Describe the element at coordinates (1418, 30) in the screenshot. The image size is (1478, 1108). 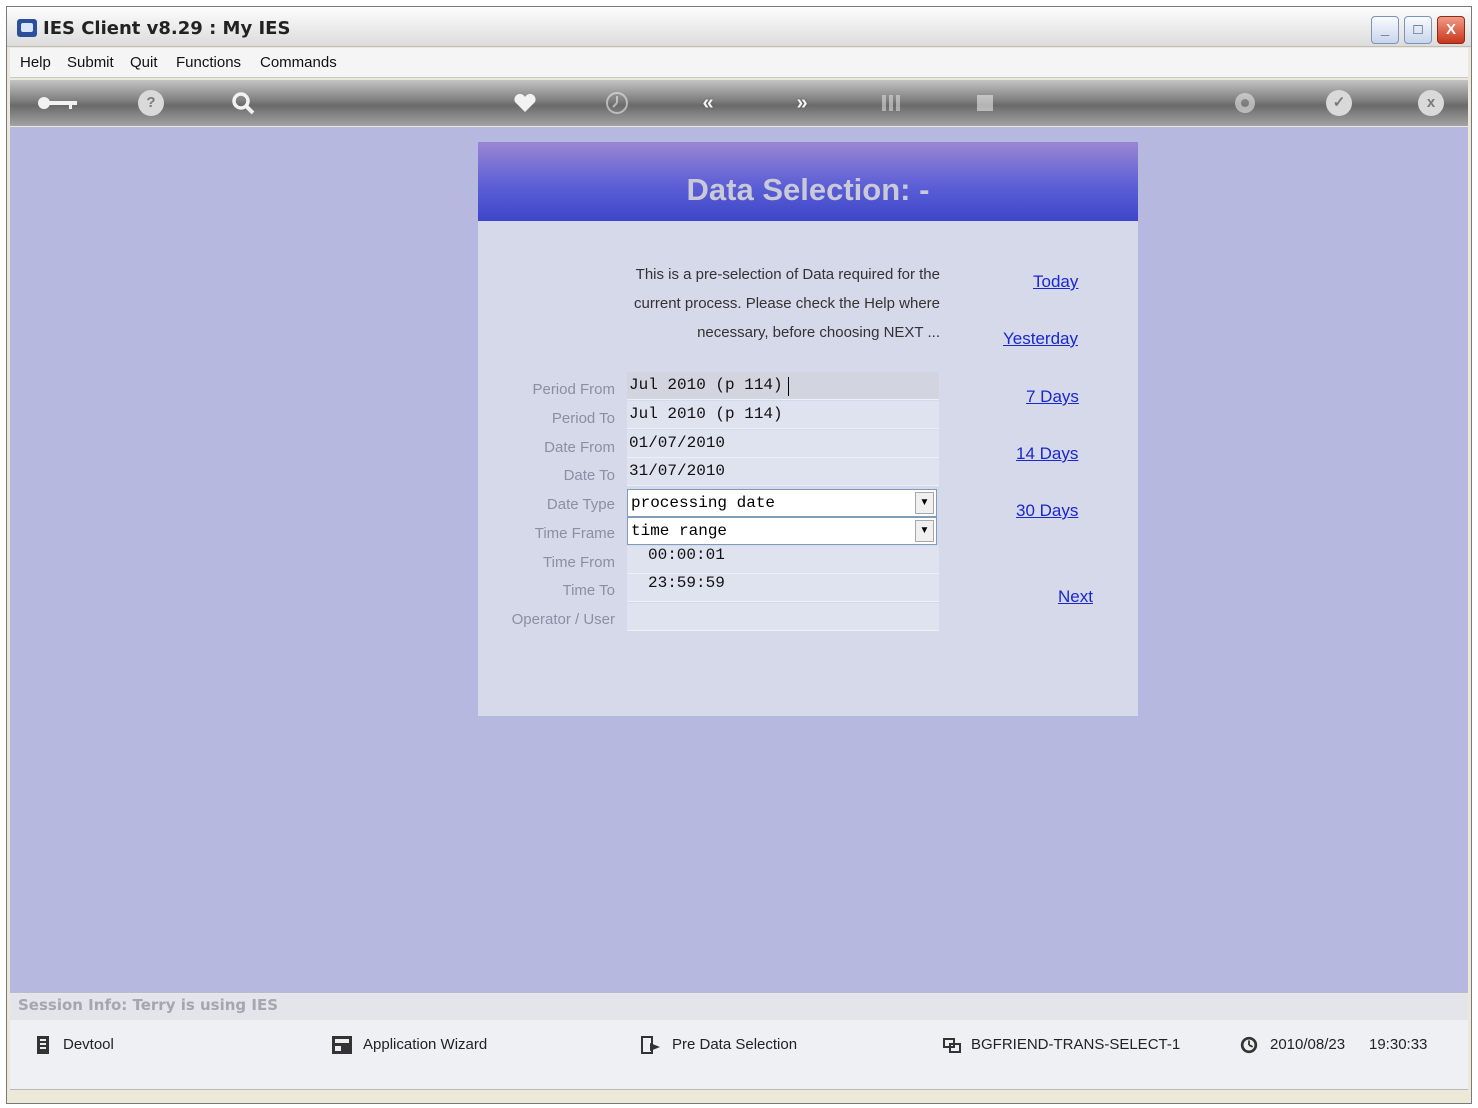
I see `maximize-button: □` at that location.